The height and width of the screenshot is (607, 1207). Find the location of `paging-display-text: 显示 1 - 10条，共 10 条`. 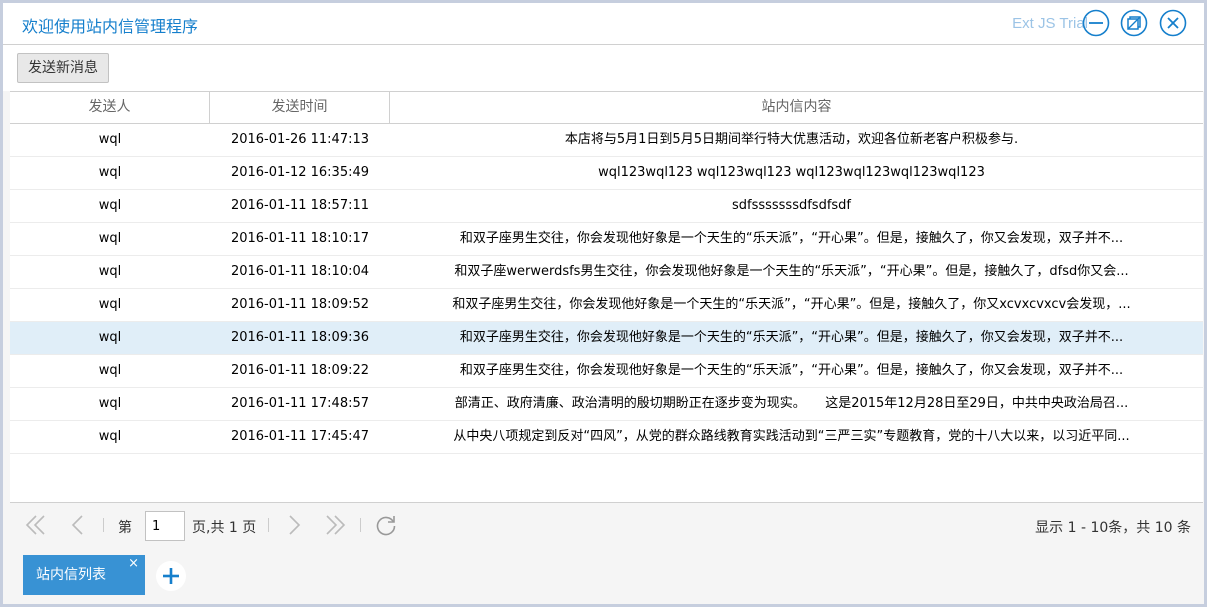

paging-display-text: 显示 1 - 10条，共 10 条 is located at coordinates (1113, 528).